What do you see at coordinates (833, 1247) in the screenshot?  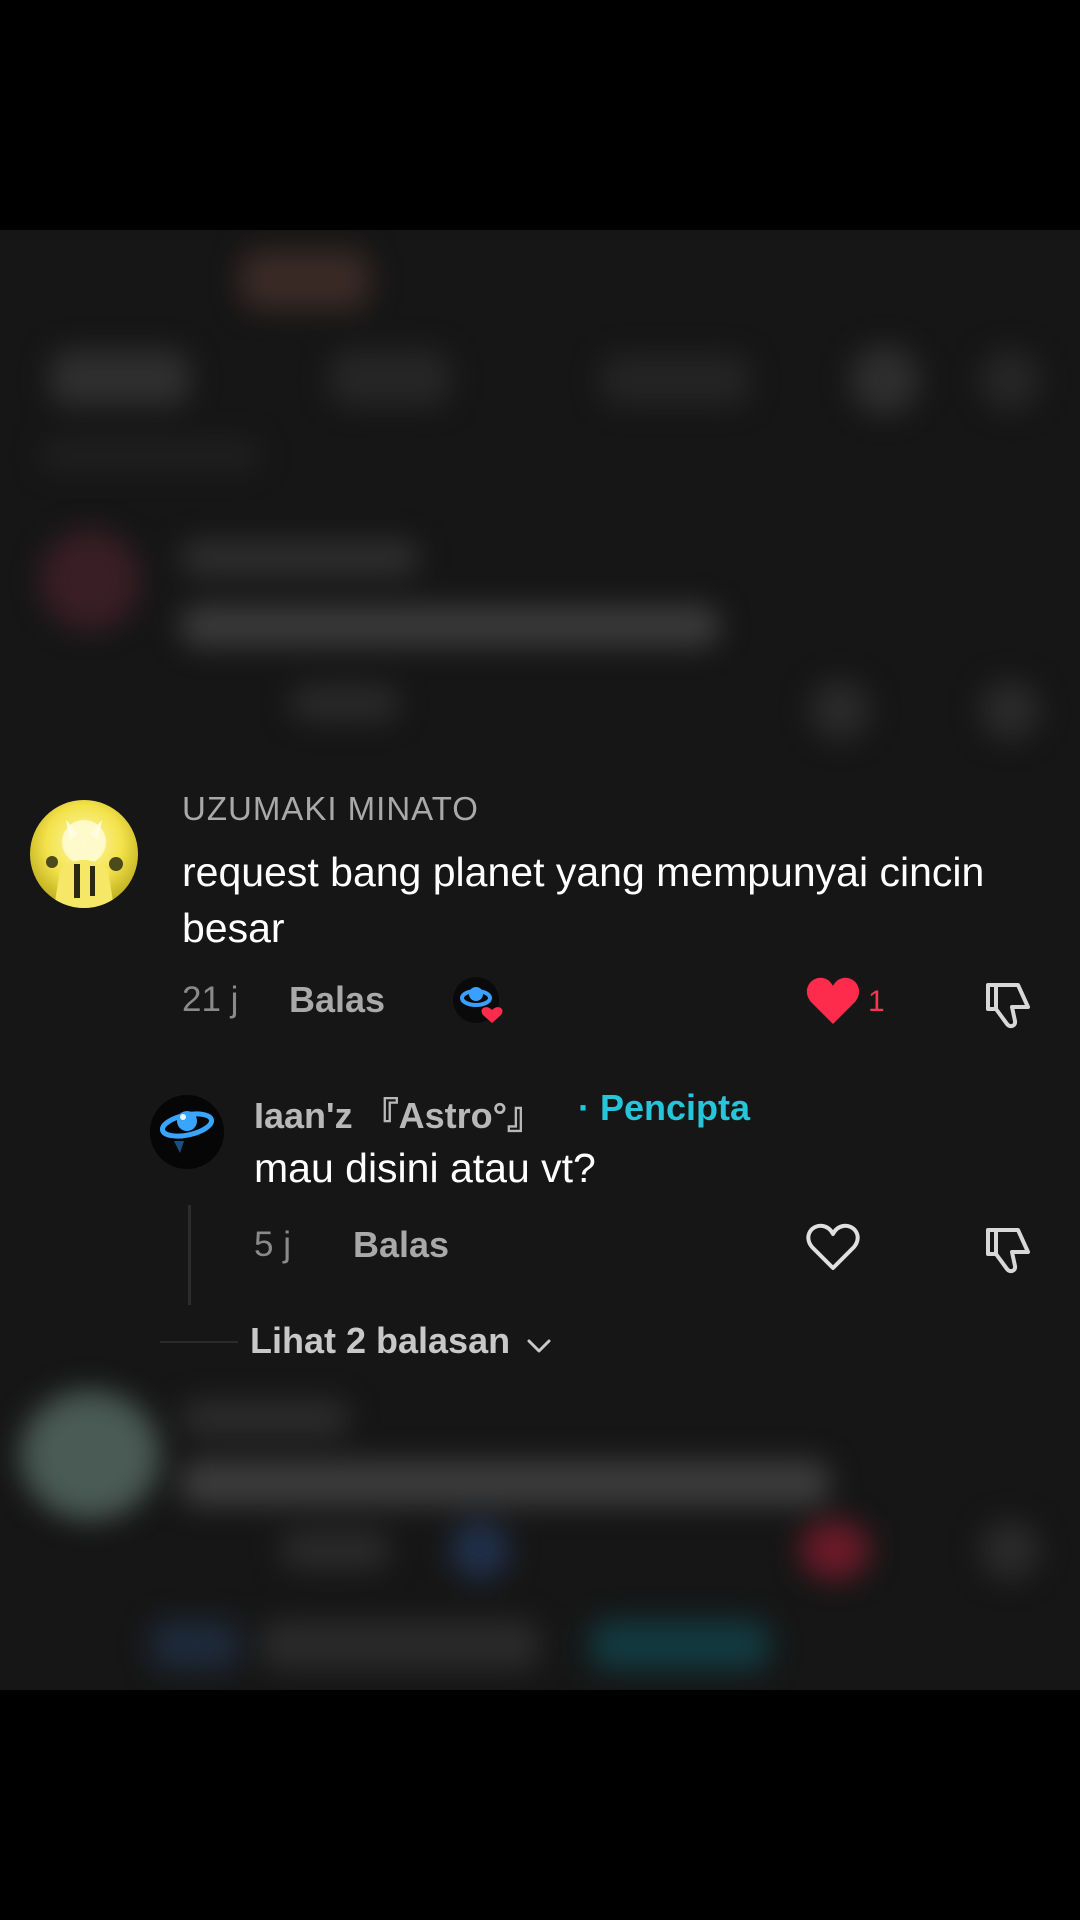 I see `heart-outline-icon` at bounding box center [833, 1247].